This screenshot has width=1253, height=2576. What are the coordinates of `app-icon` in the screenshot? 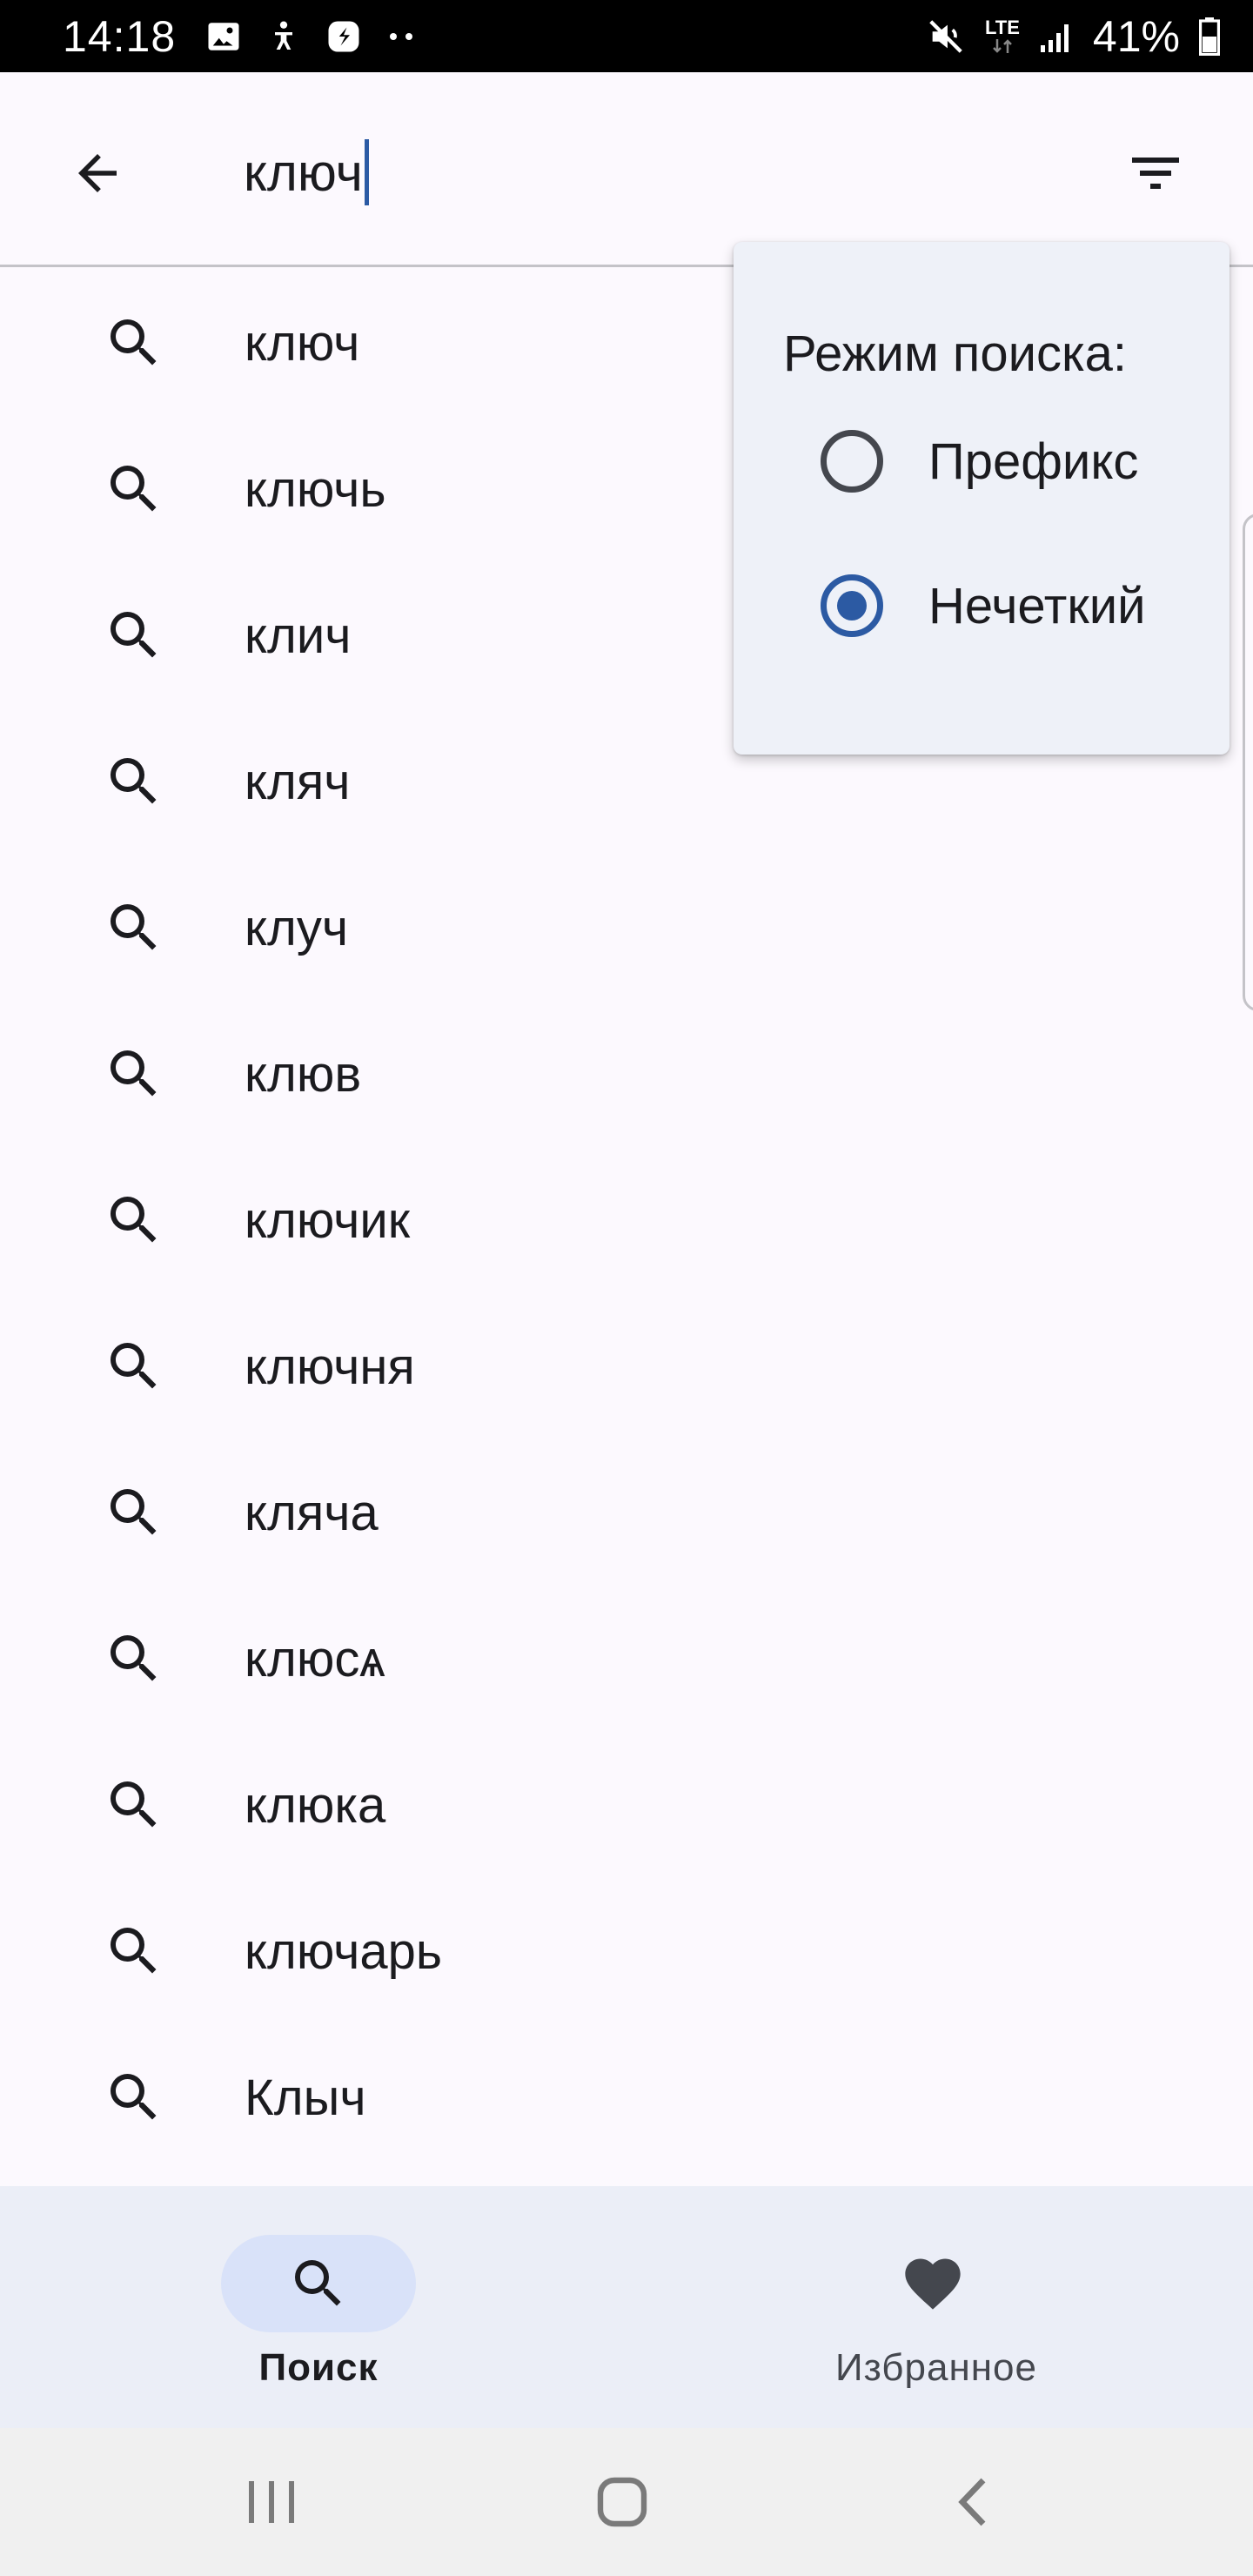 It's located at (343, 37).